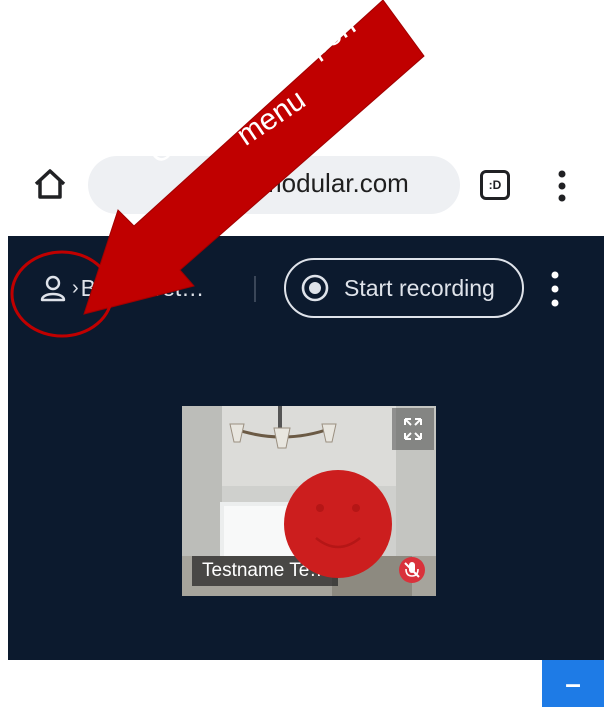 This screenshot has height=707, width=604. I want to click on meeting-more-icon, so click(555, 289).